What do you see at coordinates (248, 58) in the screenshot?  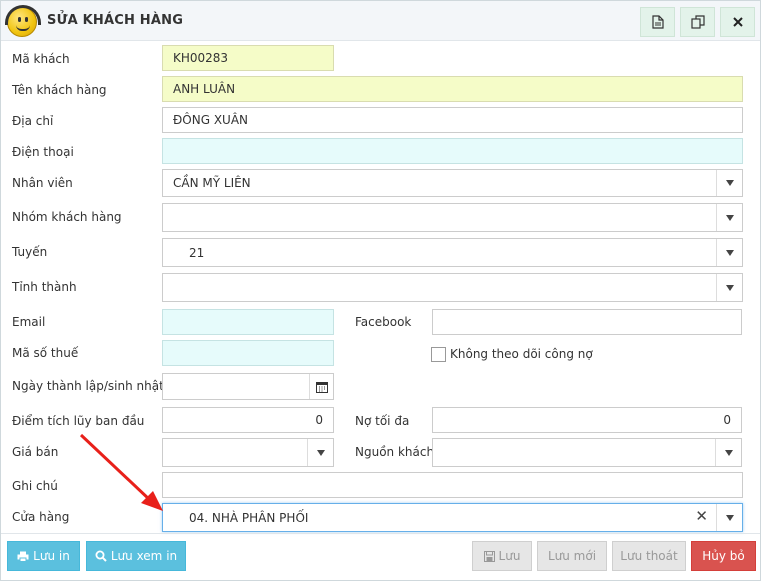 I see `ma-khach-input: KH00283` at bounding box center [248, 58].